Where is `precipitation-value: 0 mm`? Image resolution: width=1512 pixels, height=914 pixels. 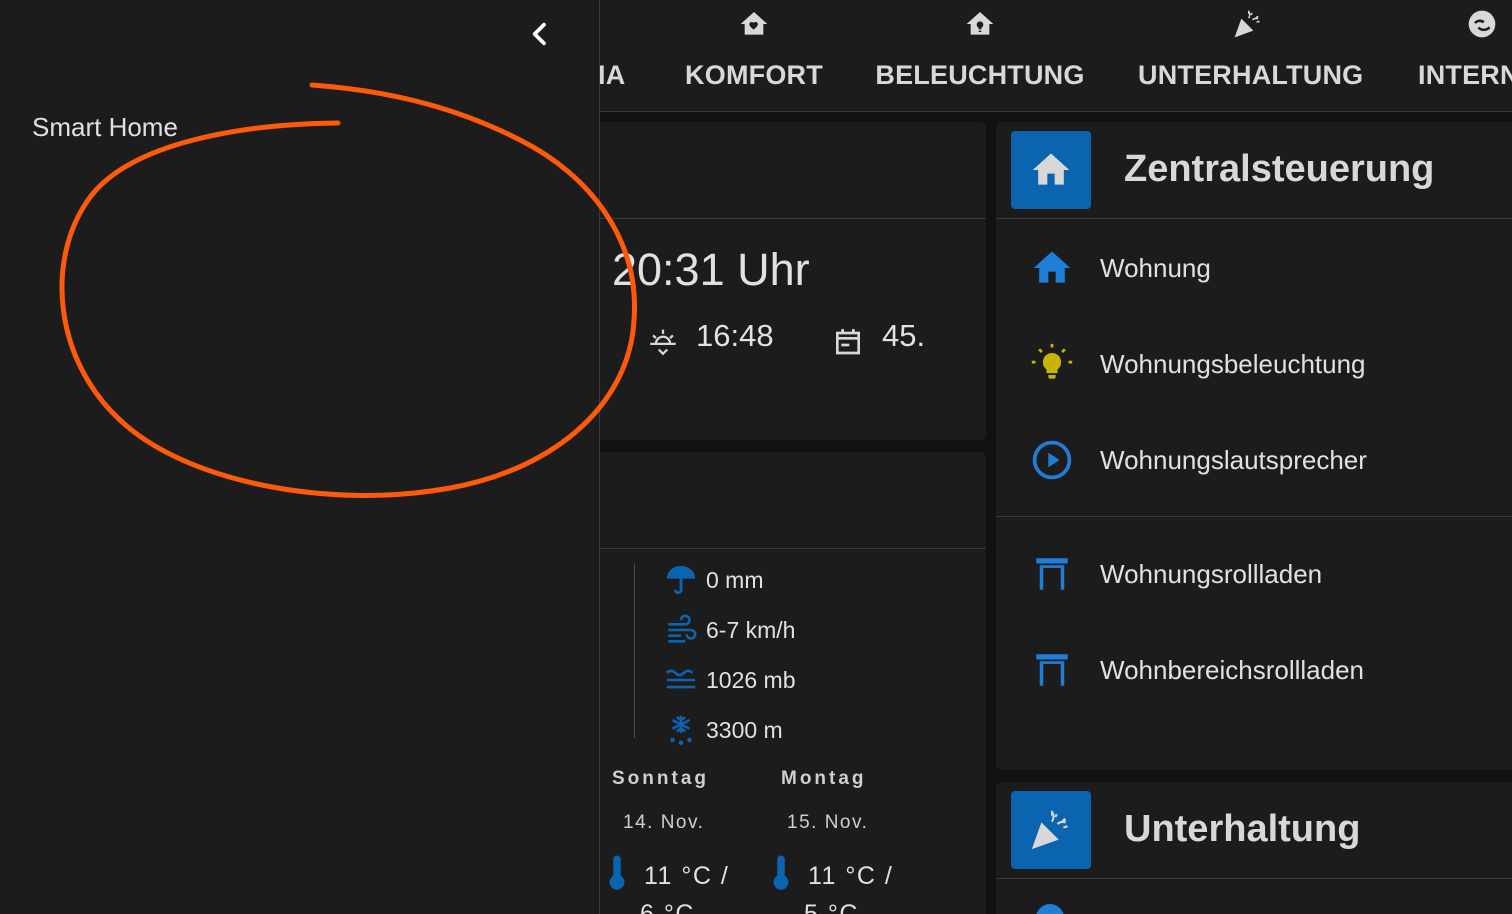 precipitation-value: 0 mm is located at coordinates (735, 579).